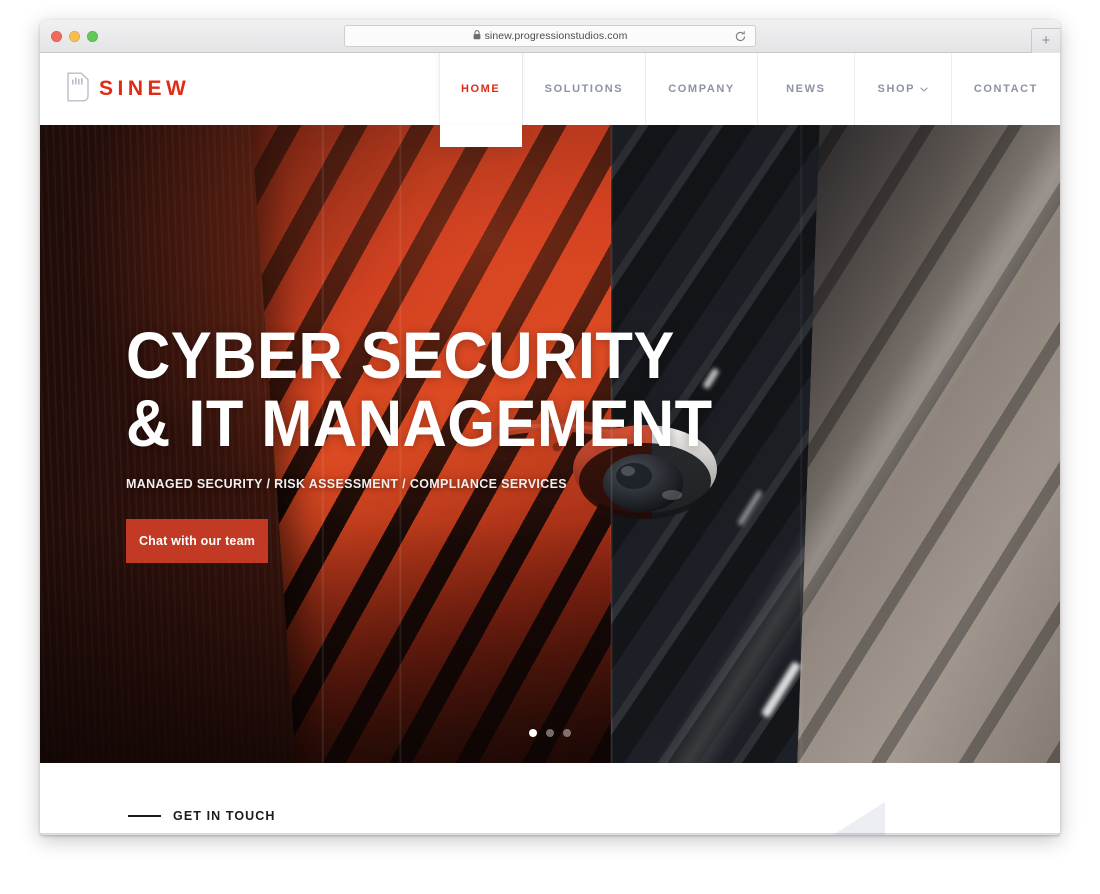 The image size is (1100, 894). I want to click on reload-icon, so click(740, 39).